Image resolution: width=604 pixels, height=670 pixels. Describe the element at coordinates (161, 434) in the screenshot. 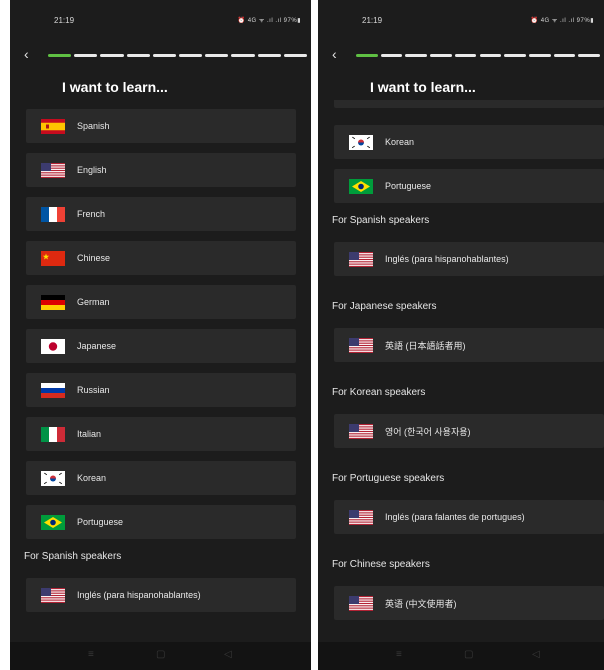

I see `language-option-italy: Italian` at that location.